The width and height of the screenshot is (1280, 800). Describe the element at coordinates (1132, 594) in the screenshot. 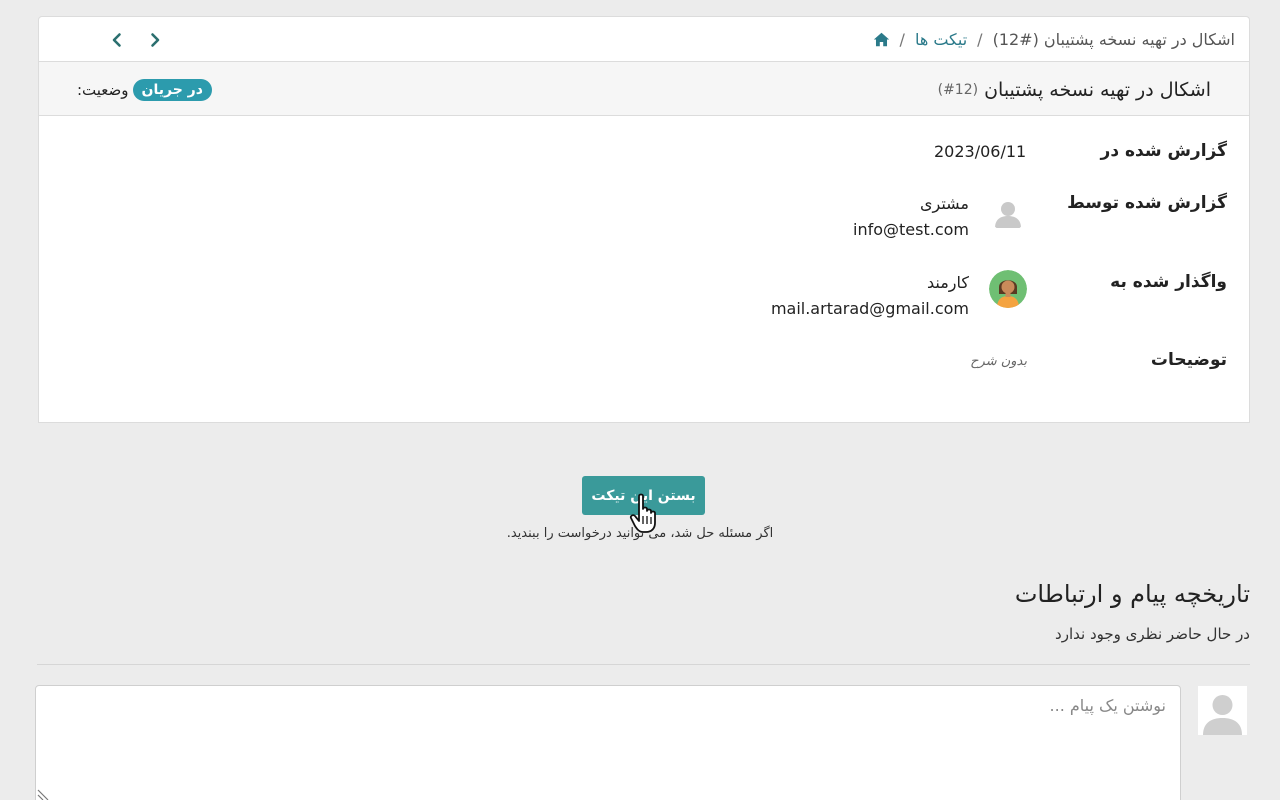

I see `history-title: تاریخچه پیام و ارتباطات` at that location.